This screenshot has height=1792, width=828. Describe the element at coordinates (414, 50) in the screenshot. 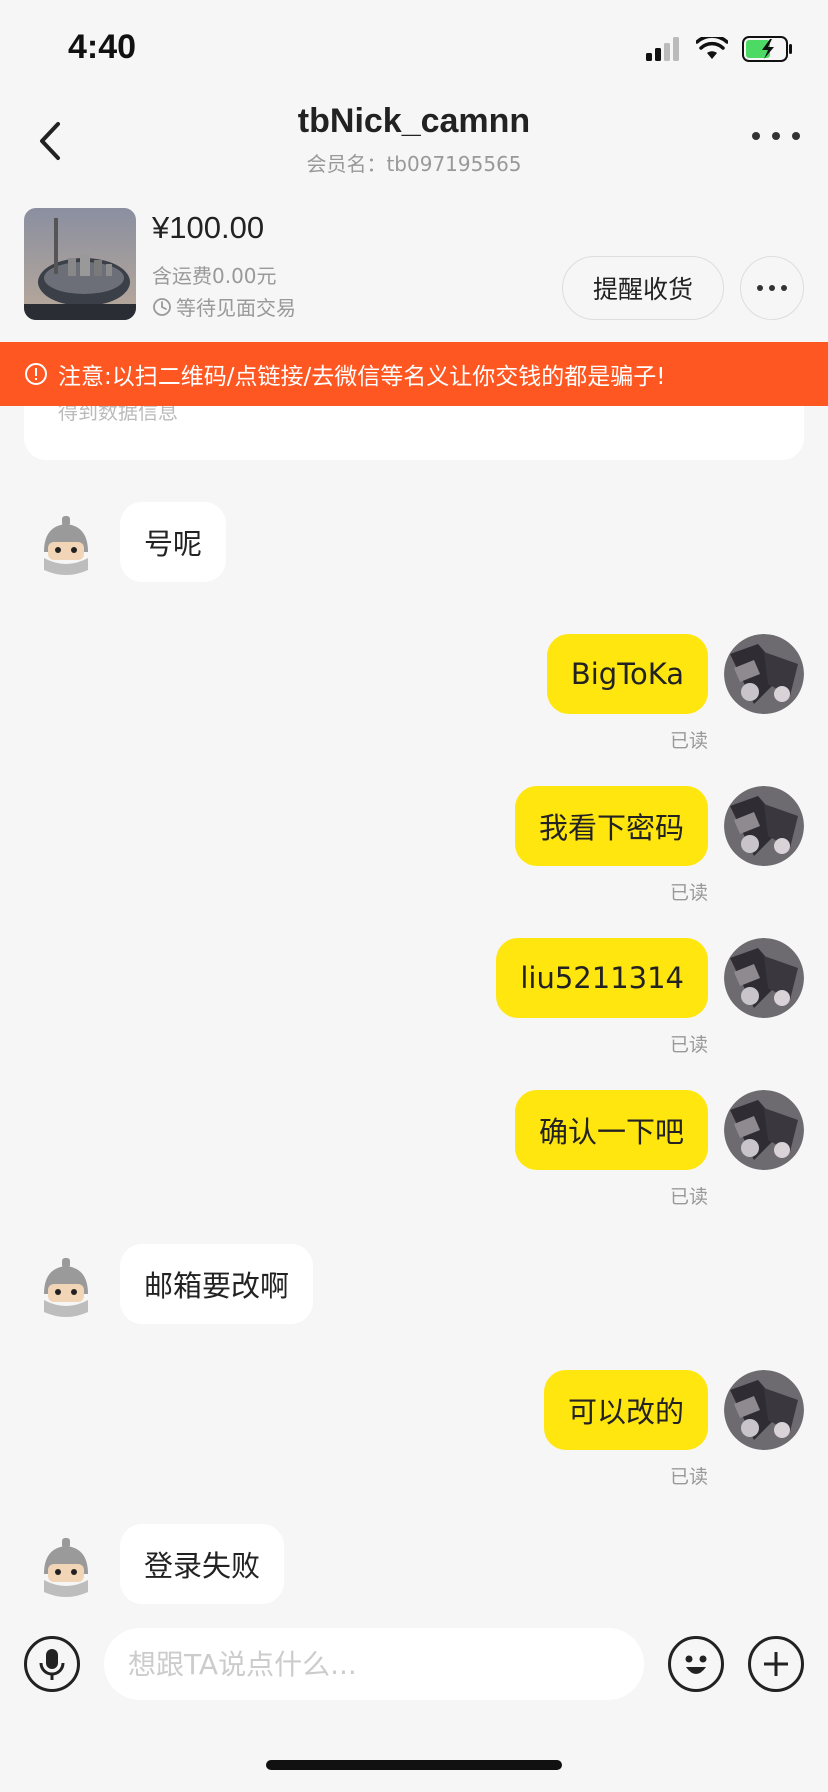

I see `status-bar: 4:40` at that location.